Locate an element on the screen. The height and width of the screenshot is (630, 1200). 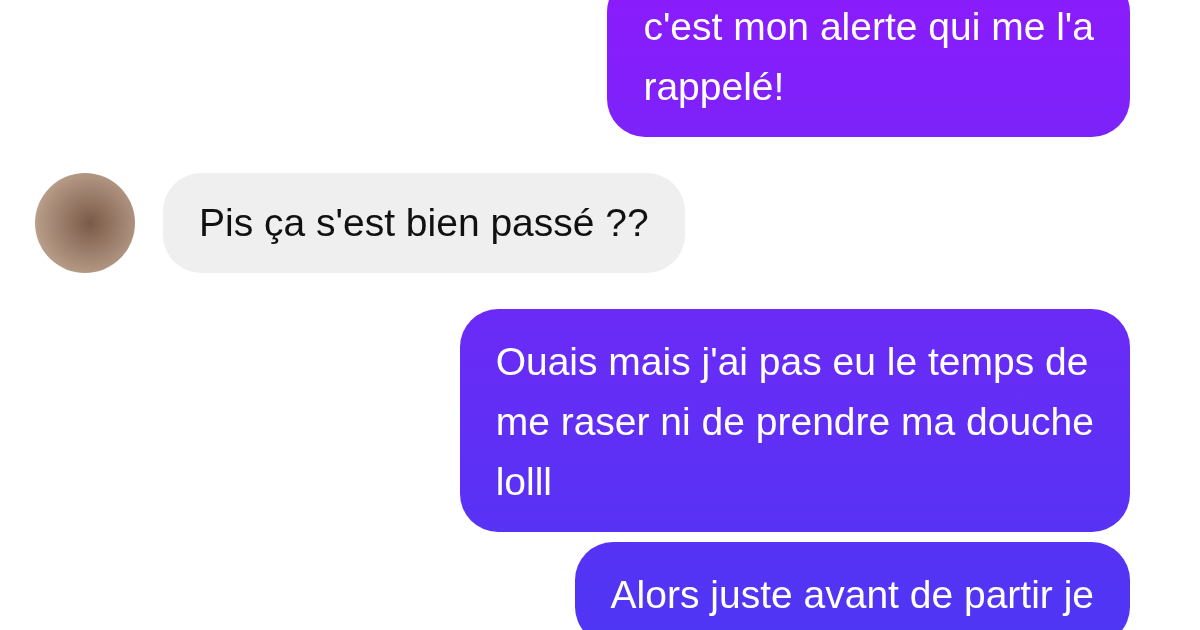
sent-message-bubble: Alors juste avant de partir je is located at coordinates (852, 586).